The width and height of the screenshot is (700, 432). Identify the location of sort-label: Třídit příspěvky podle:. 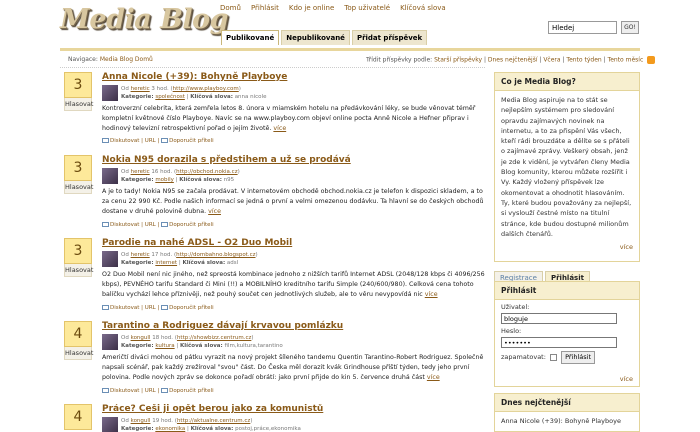
(399, 60).